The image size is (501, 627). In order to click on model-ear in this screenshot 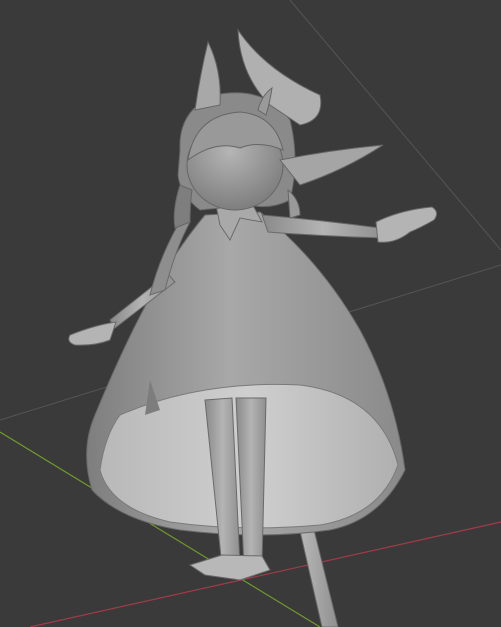, I will do `click(331, 165)`.